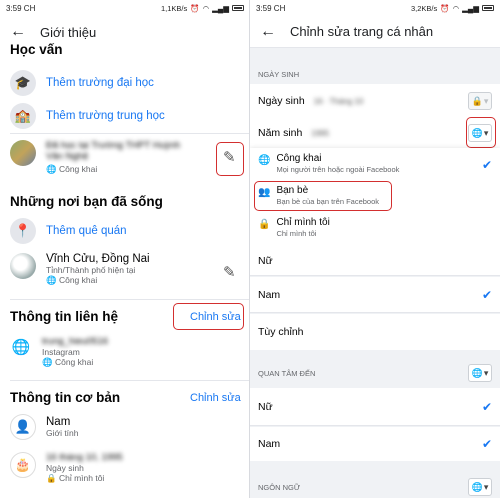 The width and height of the screenshot is (500, 498). What do you see at coordinates (23, 266) in the screenshot?
I see `city-icon` at bounding box center [23, 266].